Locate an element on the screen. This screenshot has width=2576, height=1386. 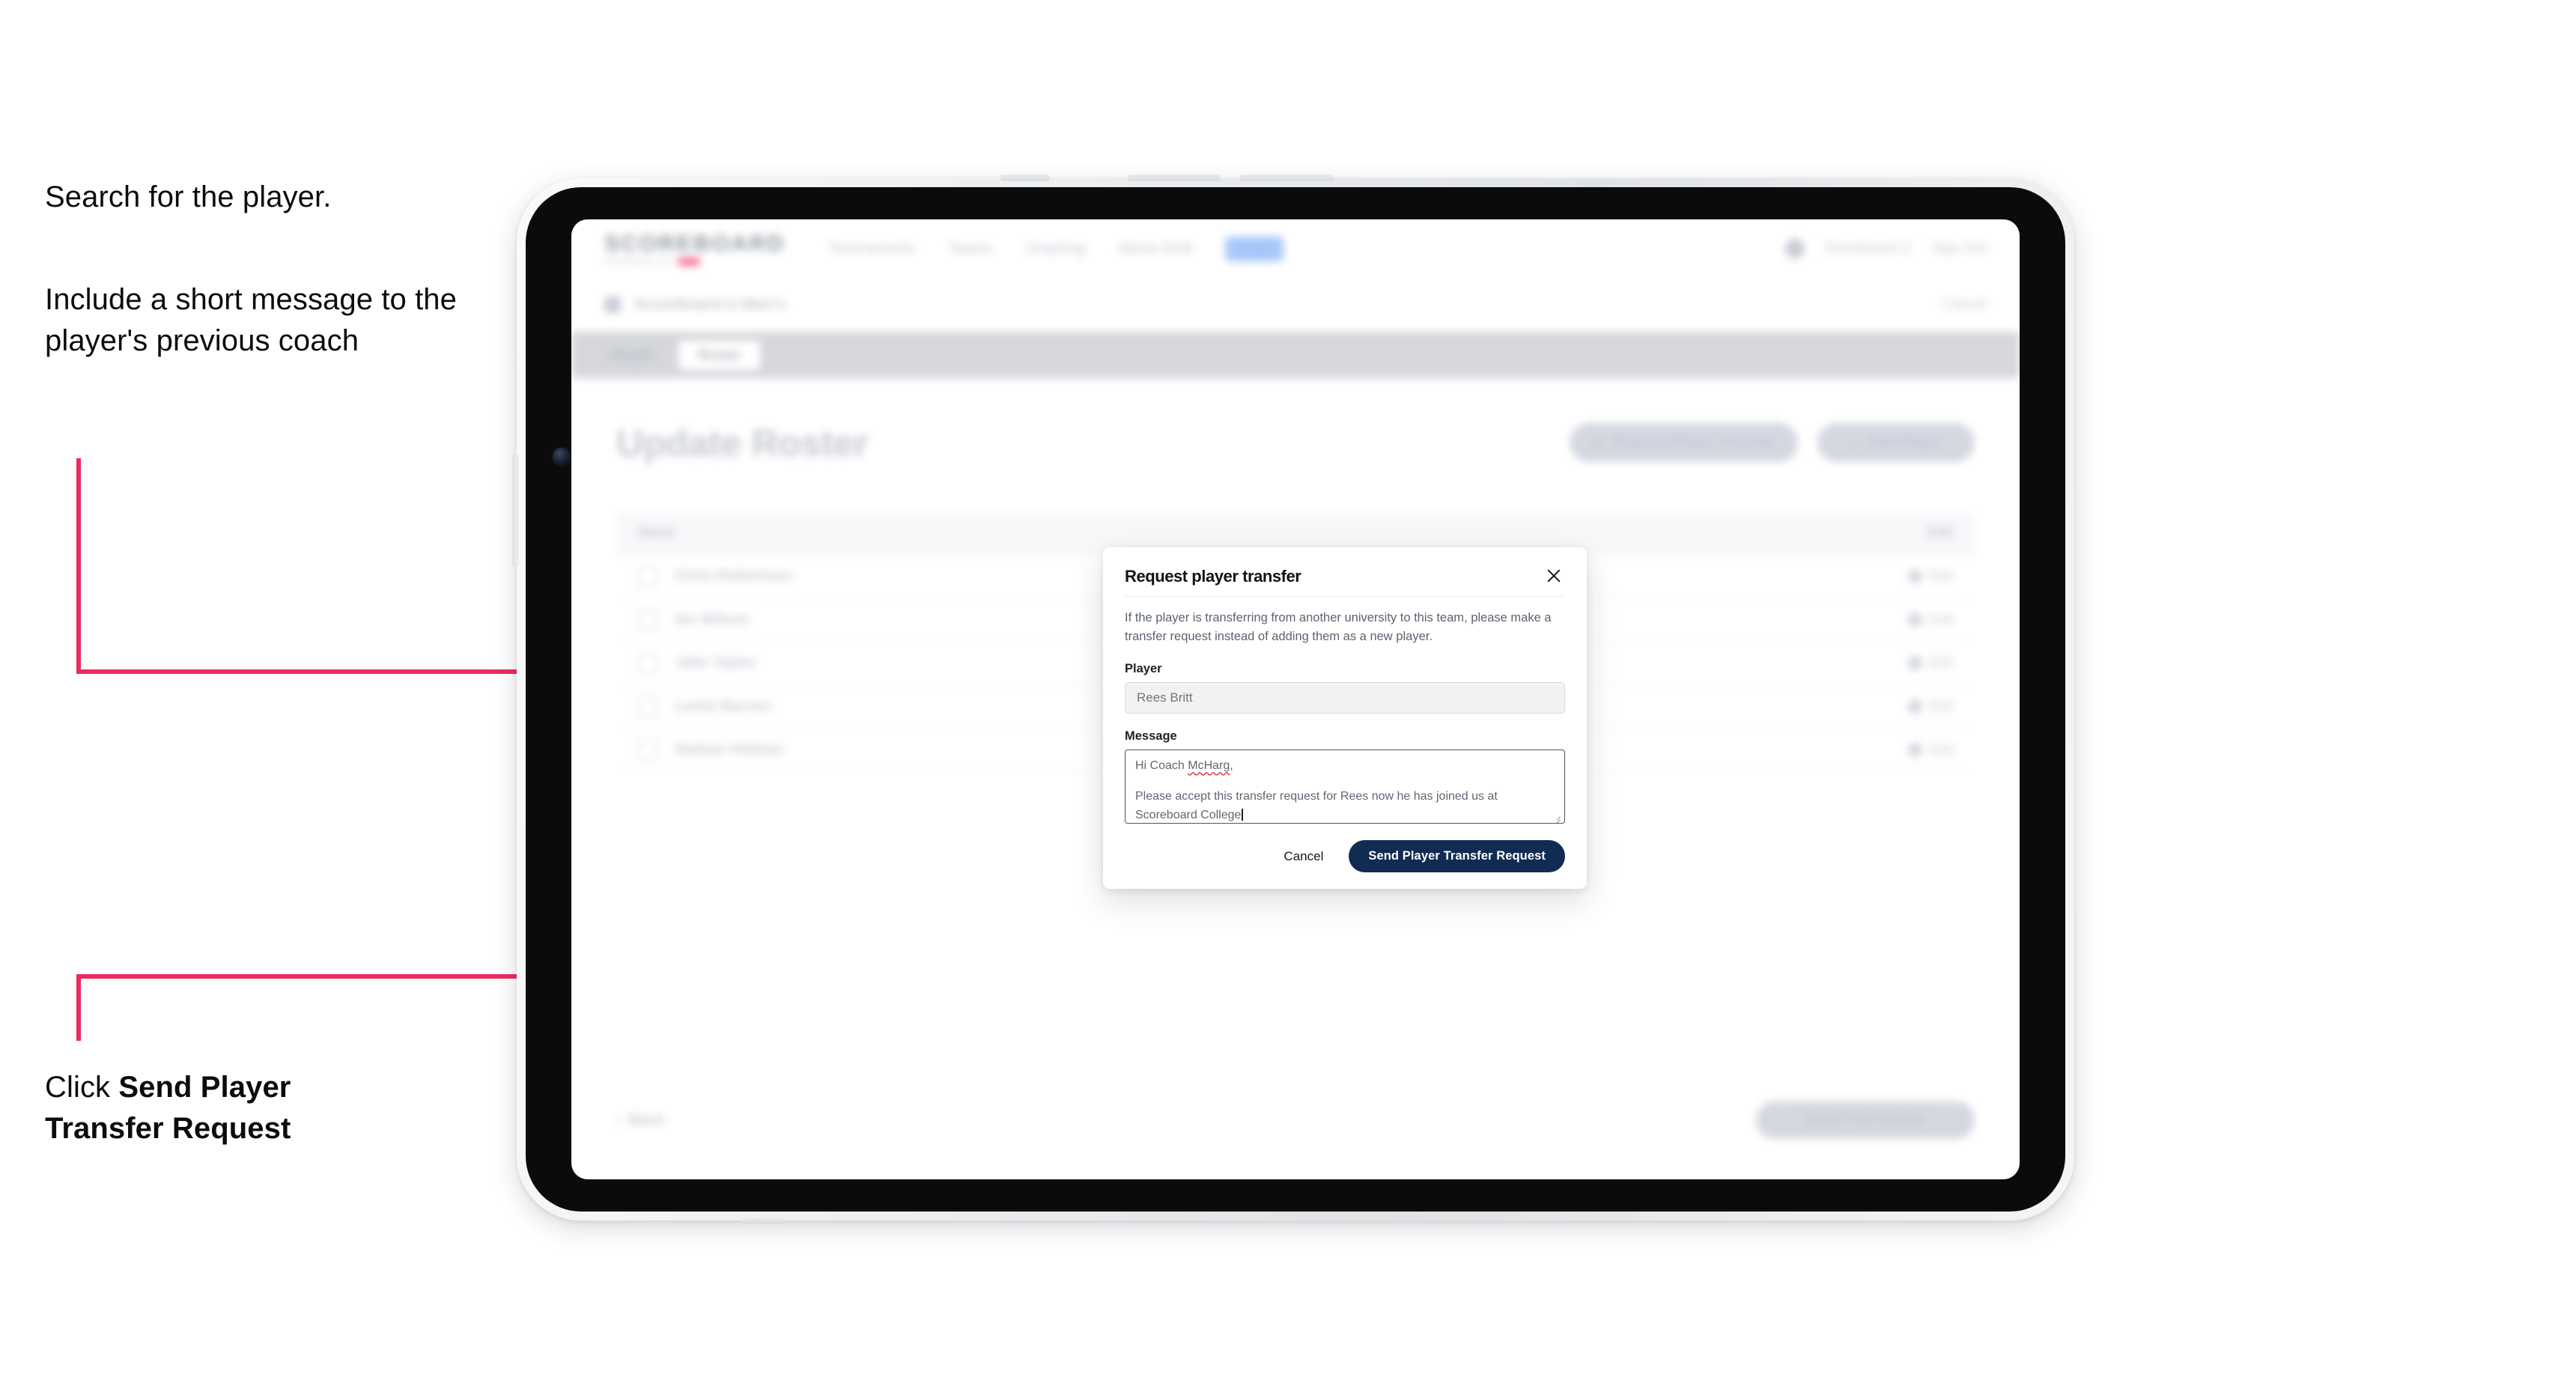
app-logo: SCOREBOARD POWERED BY is located at coordinates (695, 249).